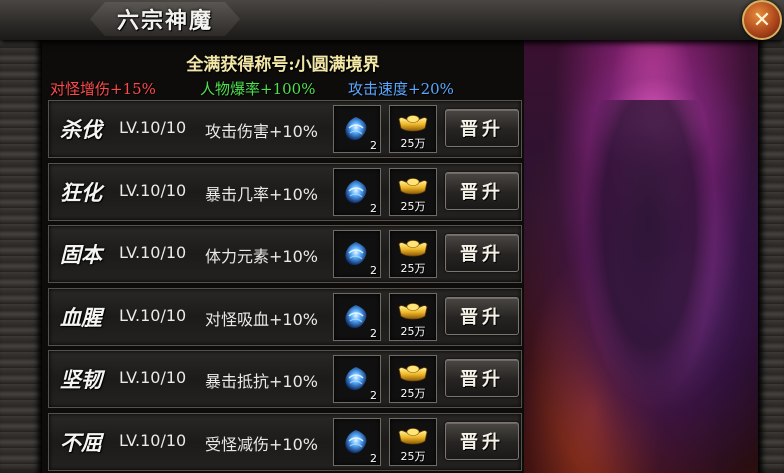 The image size is (784, 473). What do you see at coordinates (401, 89) in the screenshot?
I see `bonus-attack-speed: 攻击速度+20%` at bounding box center [401, 89].